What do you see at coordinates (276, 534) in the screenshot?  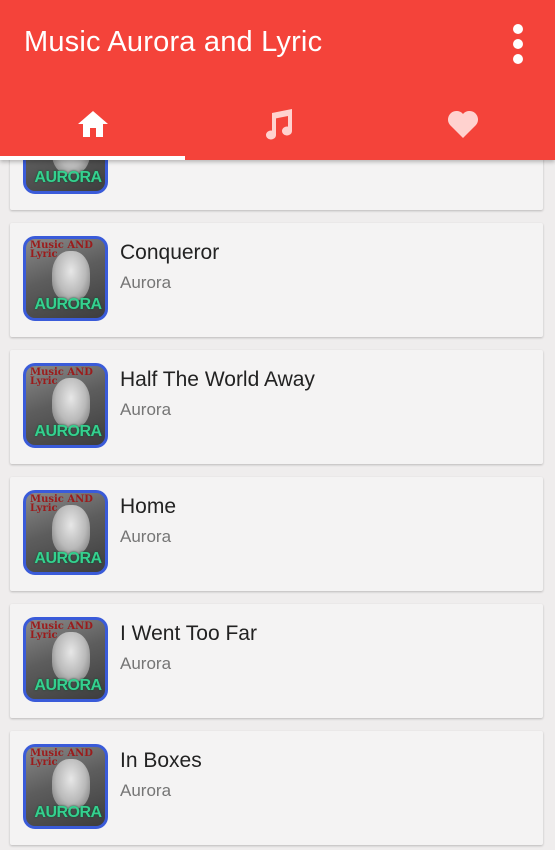 I see `song-card: Music AND Lyric AURORA Home Aurora` at bounding box center [276, 534].